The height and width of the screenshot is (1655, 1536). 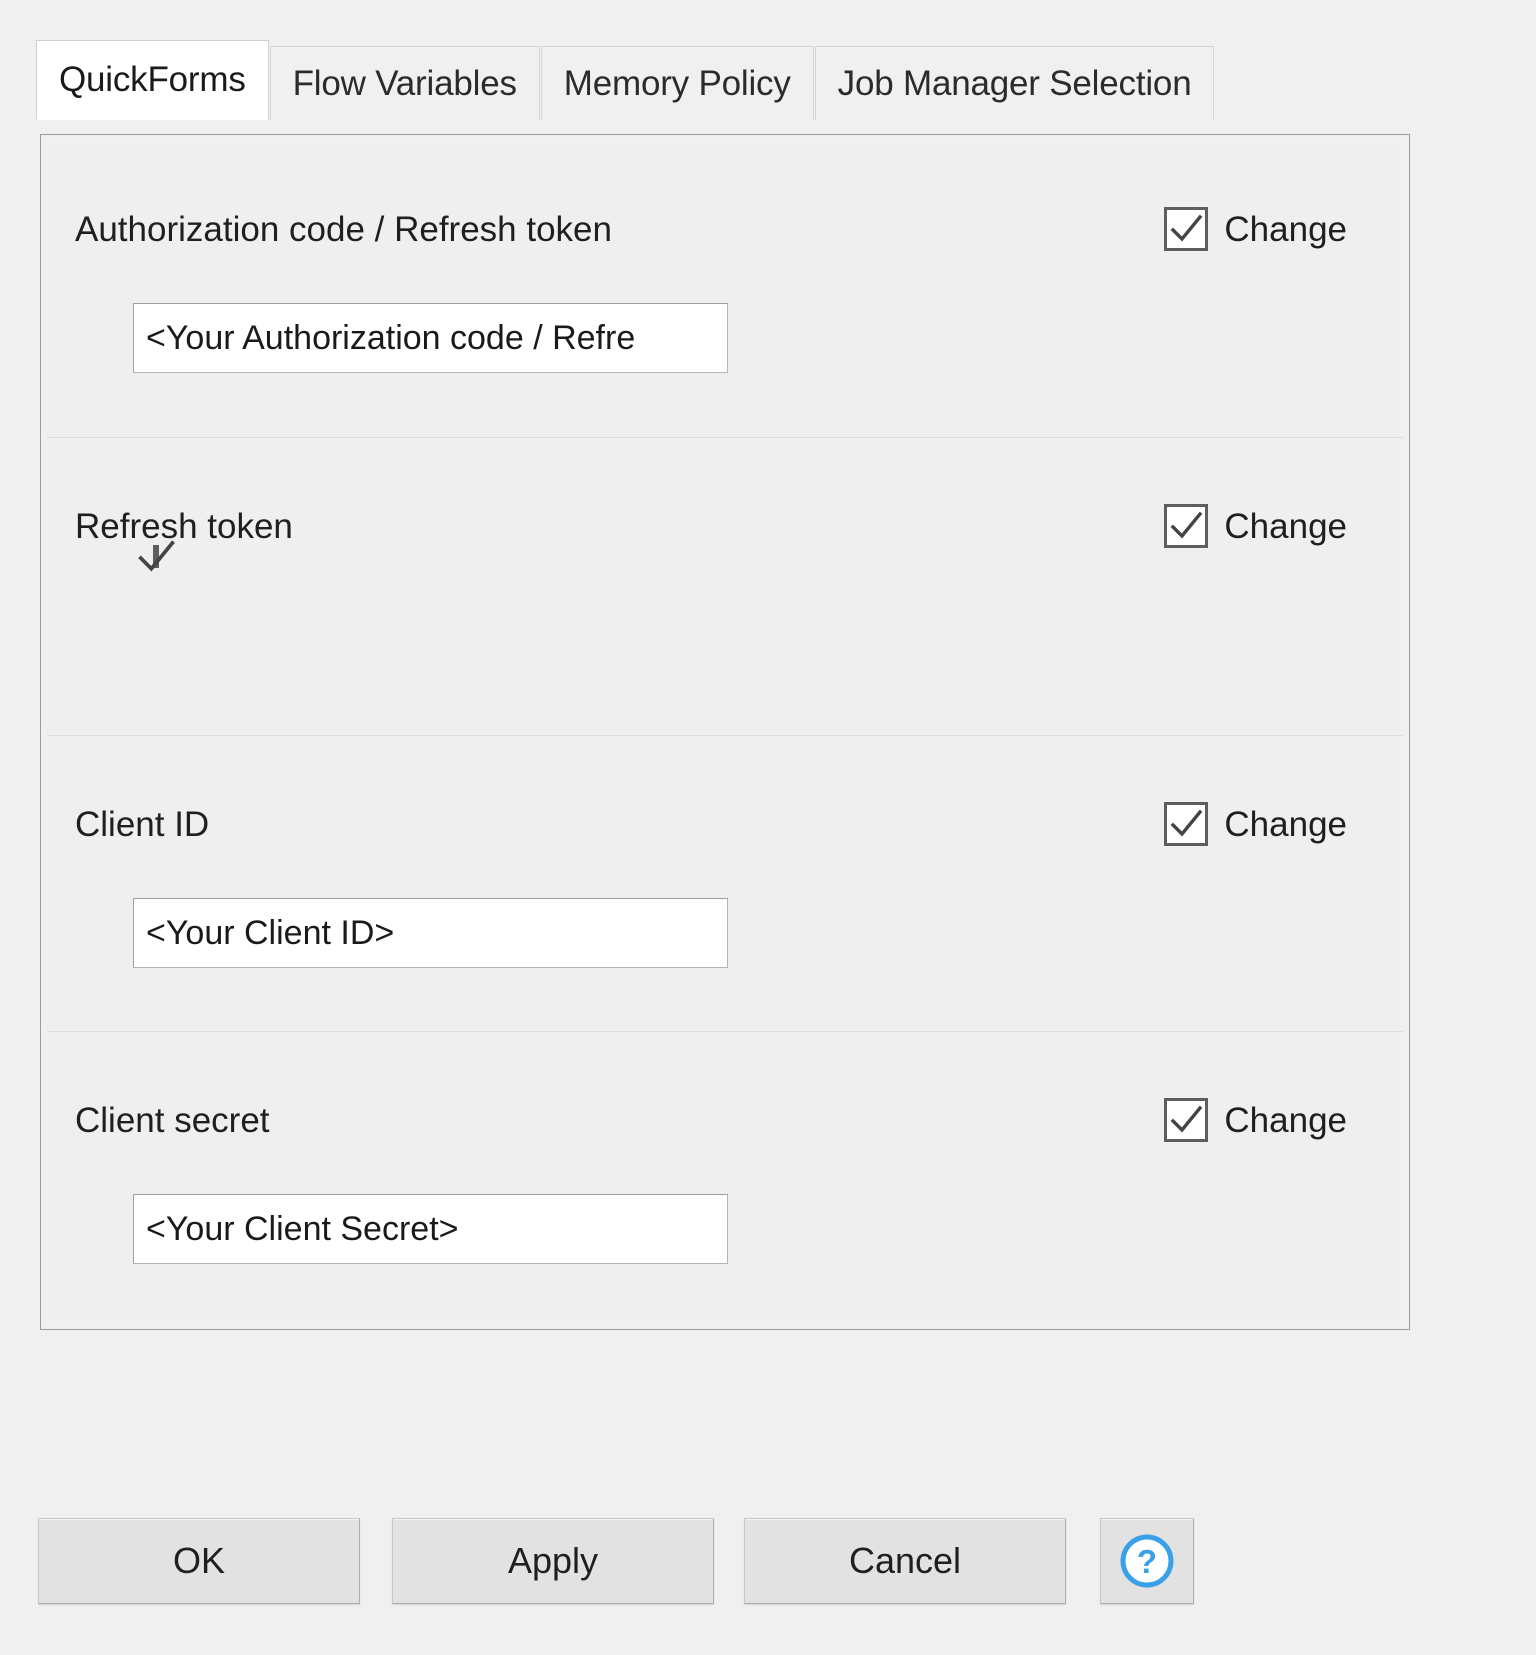 I want to click on change-label-authorization-code: Change, so click(x=1285, y=229).